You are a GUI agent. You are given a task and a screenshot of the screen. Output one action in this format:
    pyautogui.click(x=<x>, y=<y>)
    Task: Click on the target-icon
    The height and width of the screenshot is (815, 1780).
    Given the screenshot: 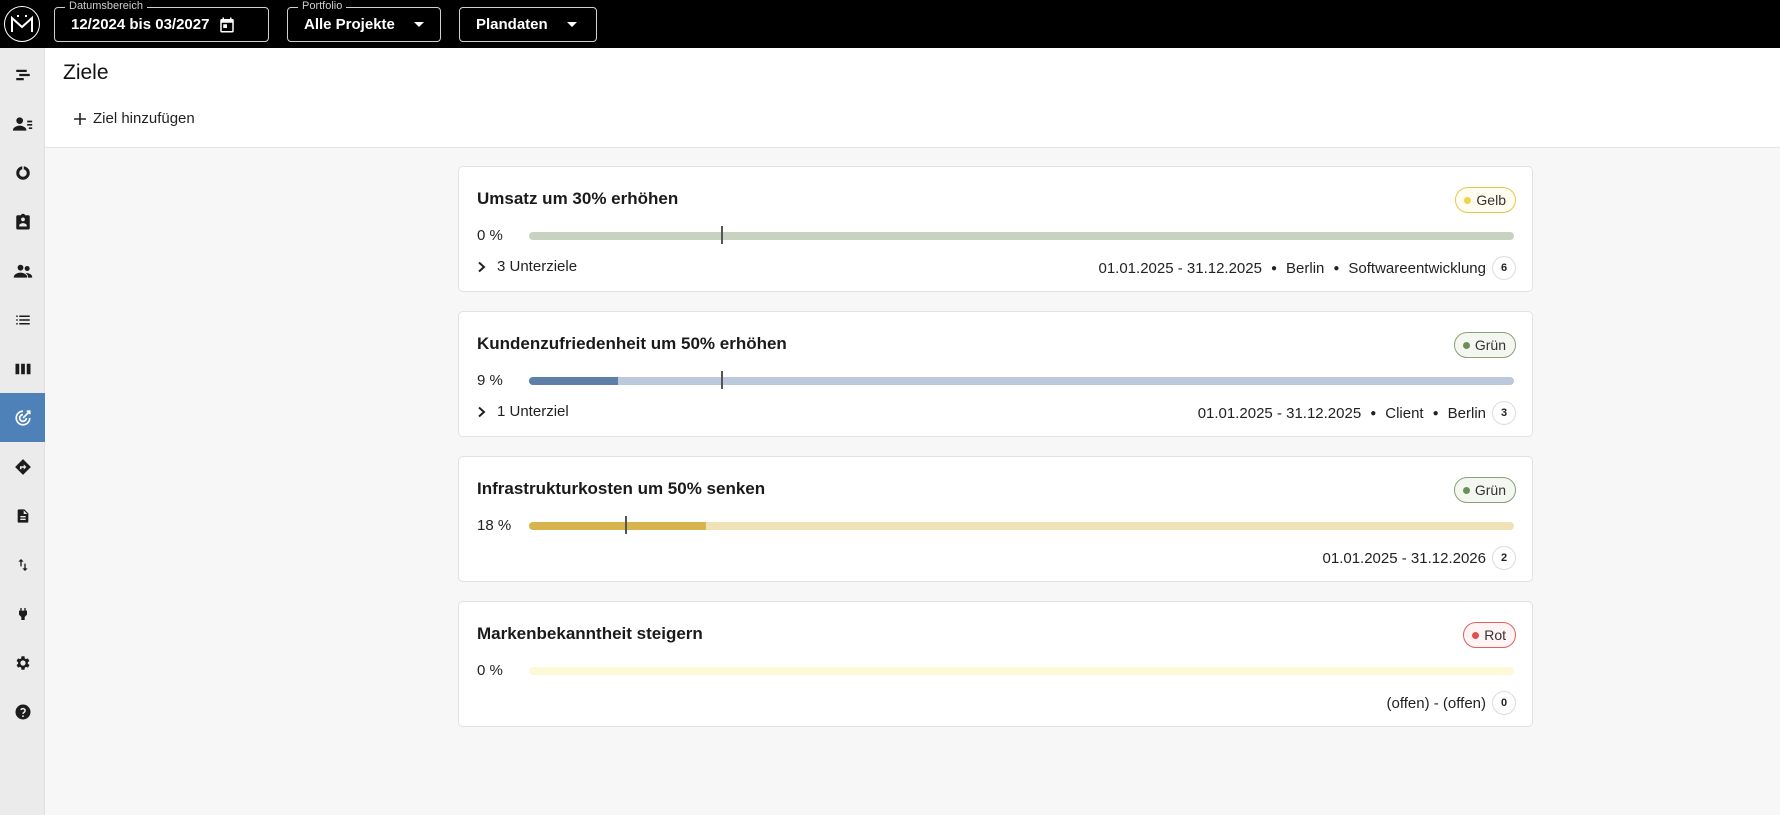 What is the action you would take?
    pyautogui.click(x=22, y=417)
    